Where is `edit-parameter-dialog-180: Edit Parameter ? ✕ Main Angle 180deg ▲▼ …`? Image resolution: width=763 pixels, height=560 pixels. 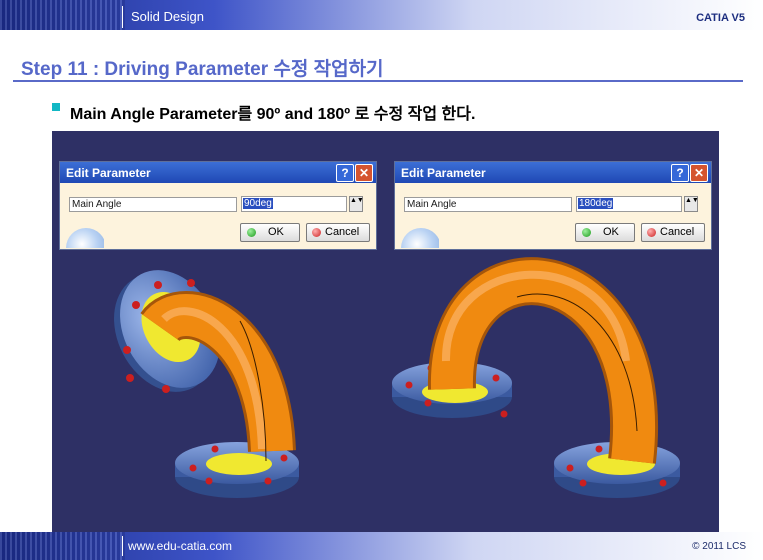 edit-parameter-dialog-180: Edit Parameter ? ✕ Main Angle 180deg ▲▼ … is located at coordinates (553, 205).